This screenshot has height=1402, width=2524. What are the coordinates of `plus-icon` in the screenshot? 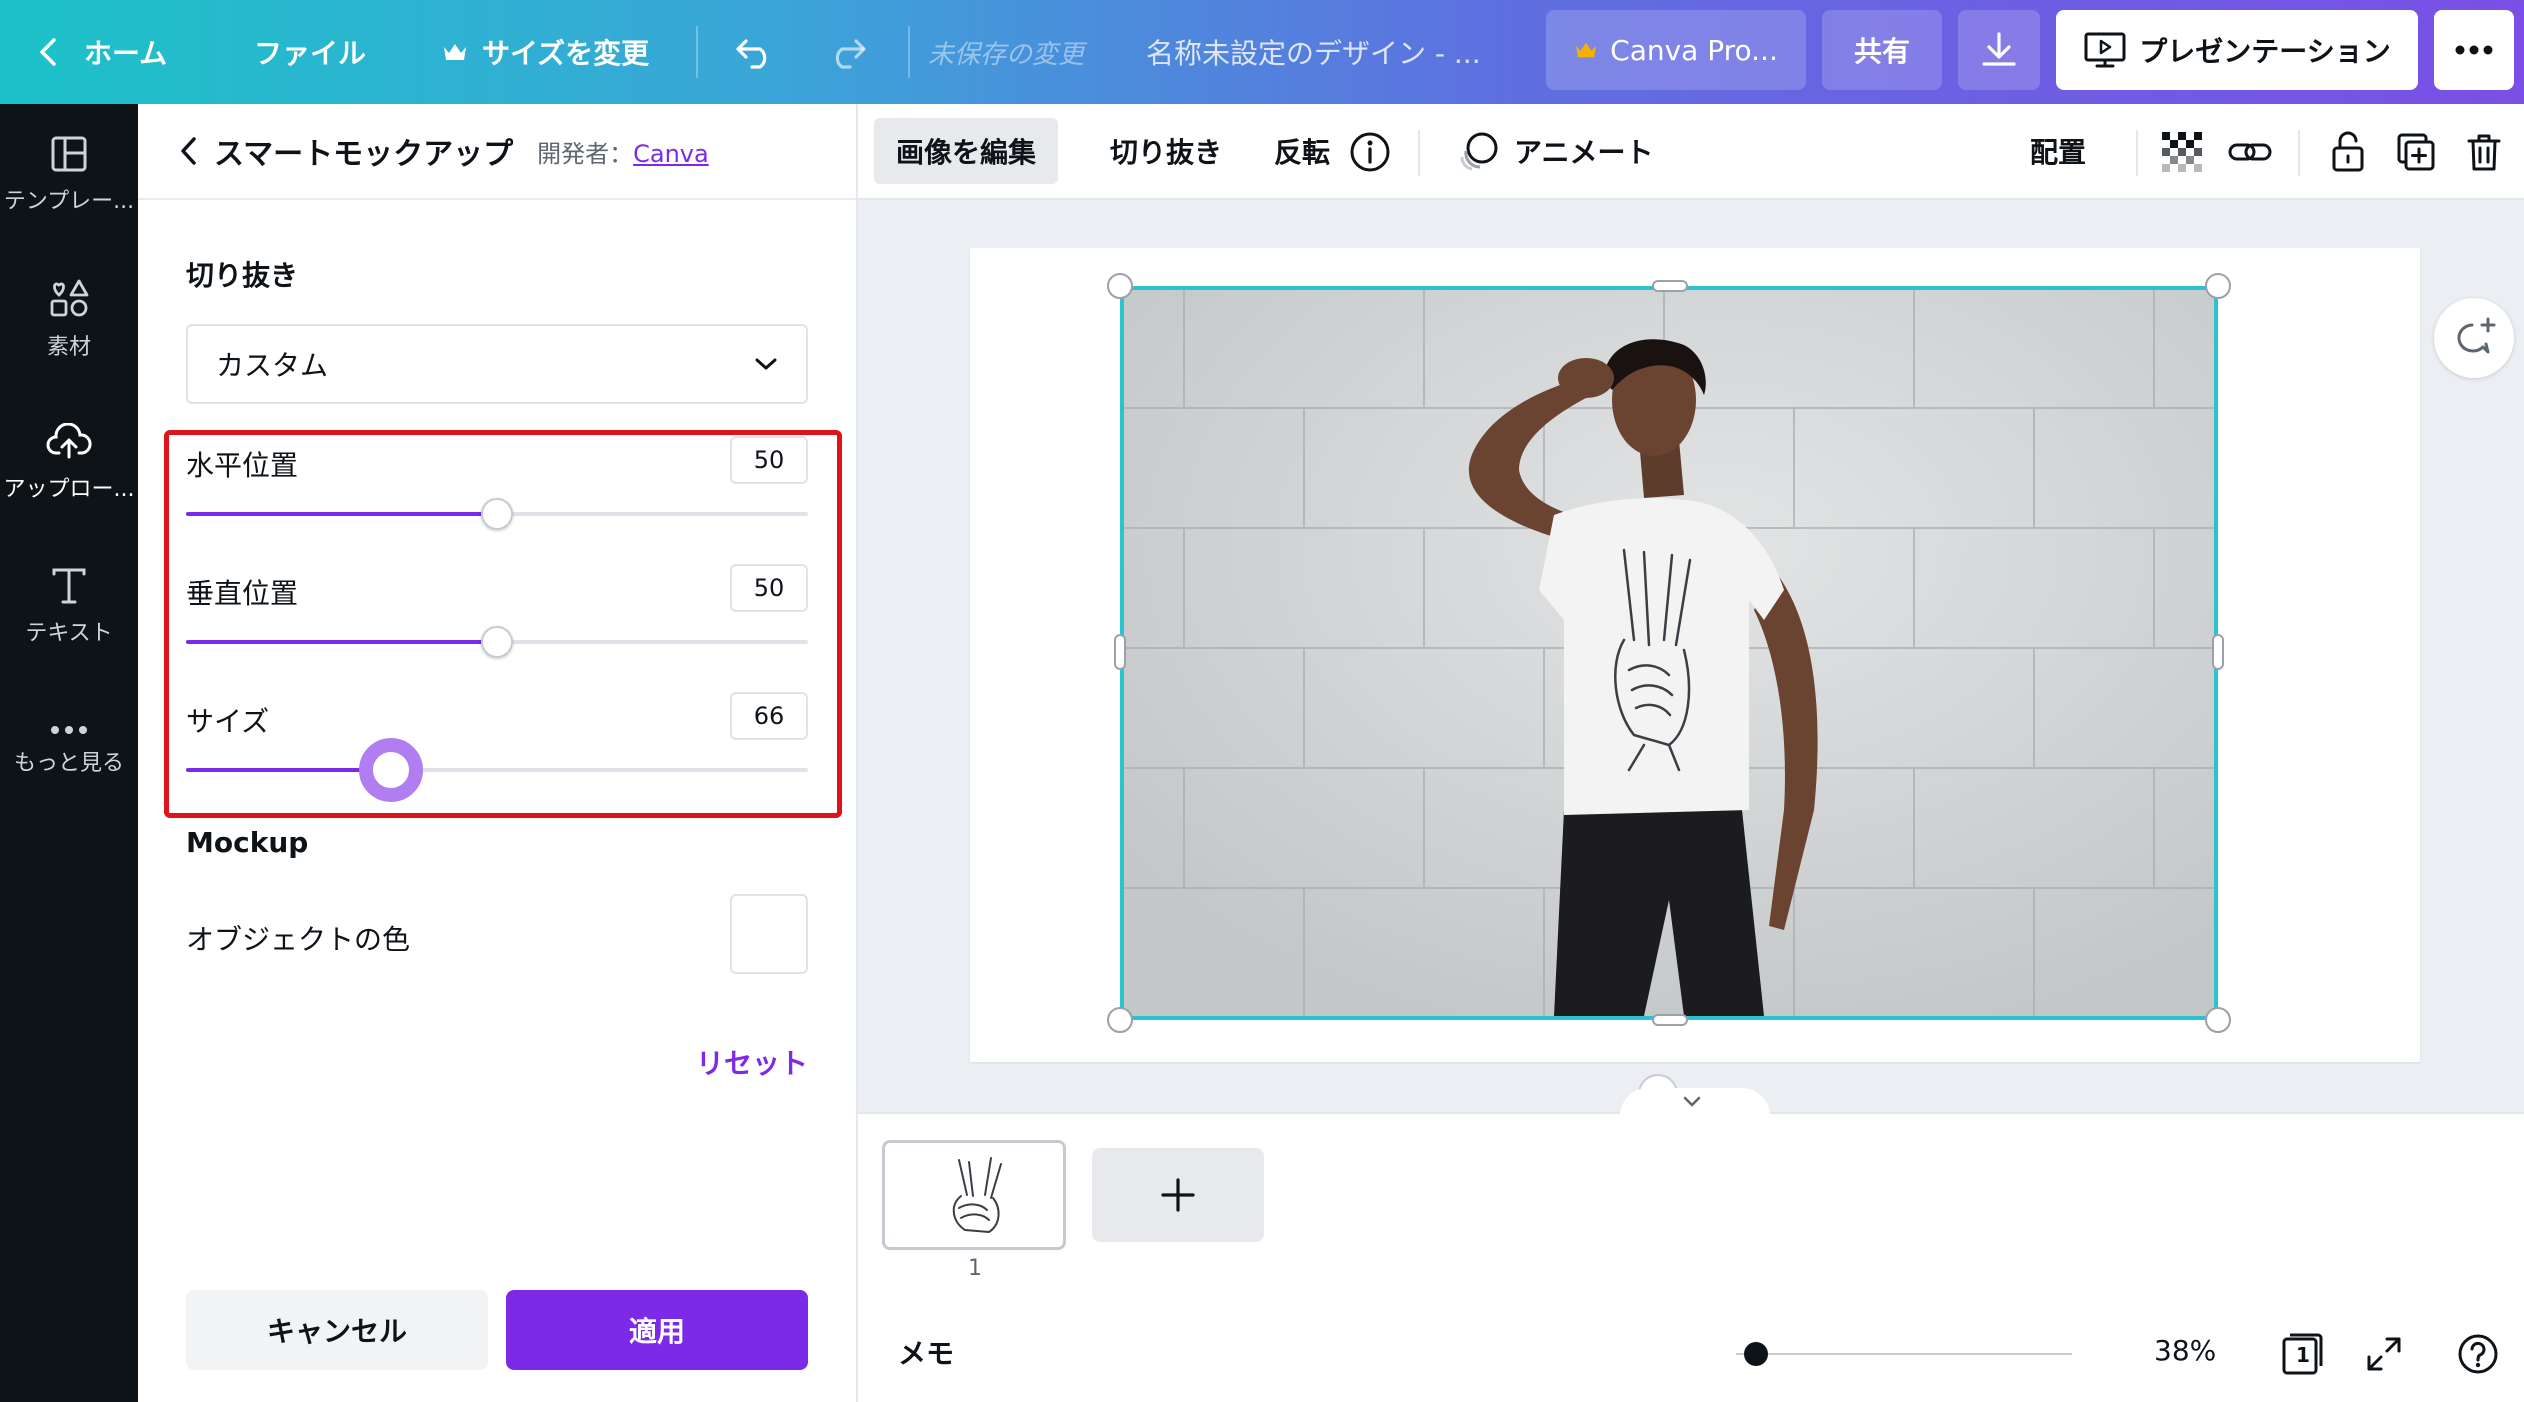 It's located at (1178, 1195).